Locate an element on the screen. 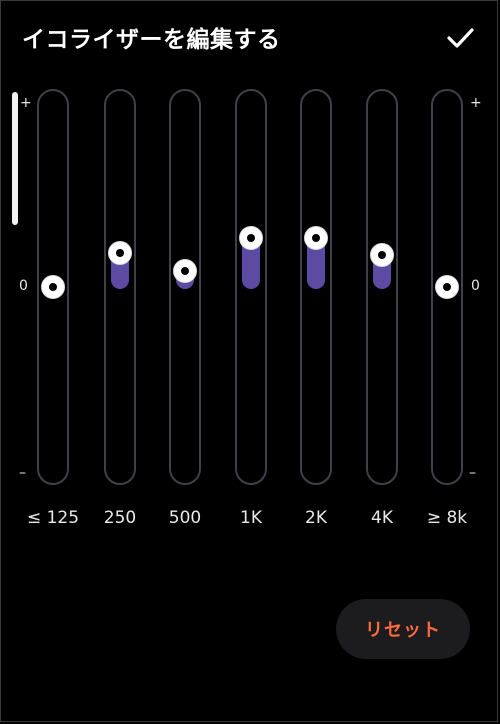 Image resolution: width=500 pixels, height=724 pixels. header: イコライザーを編集する is located at coordinates (250, 36).